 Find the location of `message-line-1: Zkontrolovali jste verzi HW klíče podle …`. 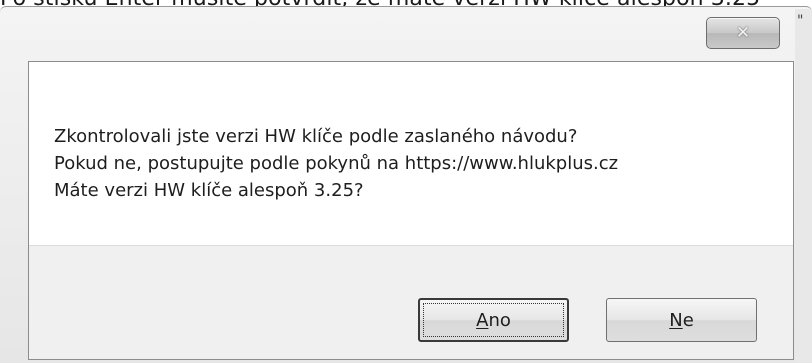

message-line-1: Zkontrolovali jste verzi HW klíče podle … is located at coordinates (316, 136).